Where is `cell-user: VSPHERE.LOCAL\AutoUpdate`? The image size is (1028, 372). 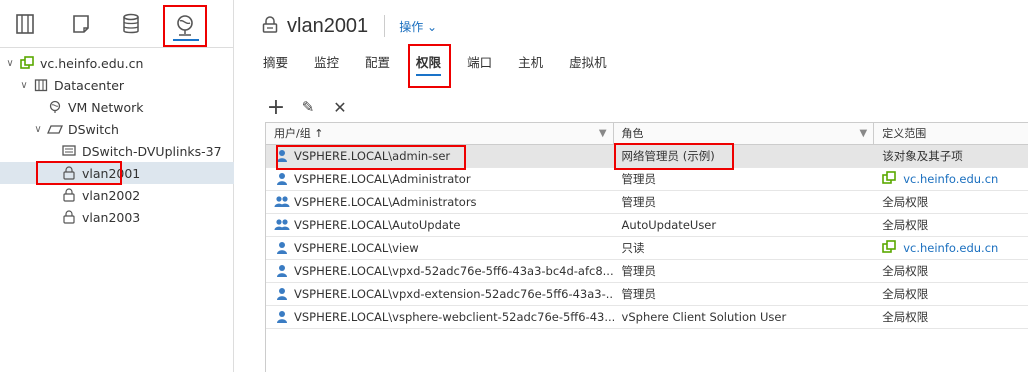 cell-user: VSPHERE.LOCAL\AutoUpdate is located at coordinates (440, 225).